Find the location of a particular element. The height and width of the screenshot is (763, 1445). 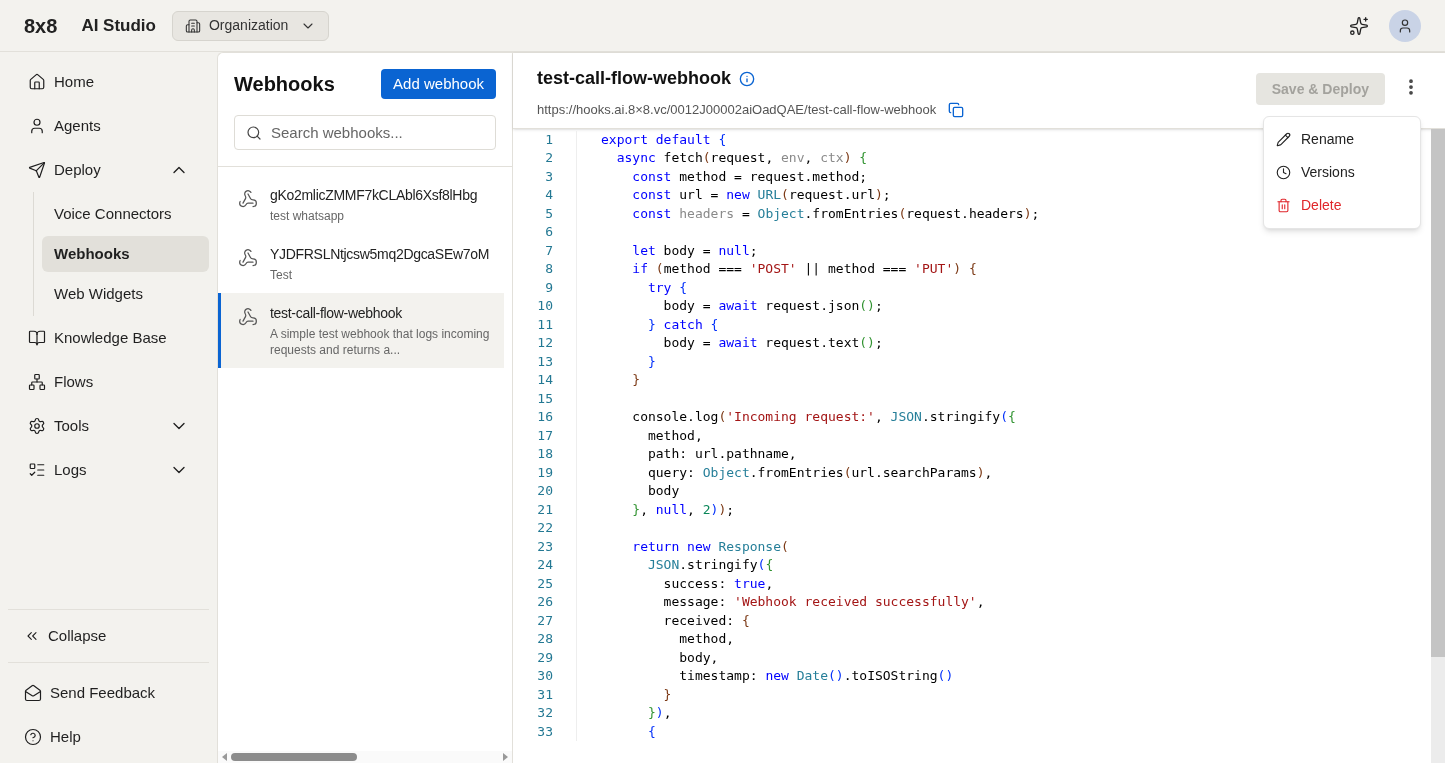

menu-item: Rename is located at coordinates (1342, 139).